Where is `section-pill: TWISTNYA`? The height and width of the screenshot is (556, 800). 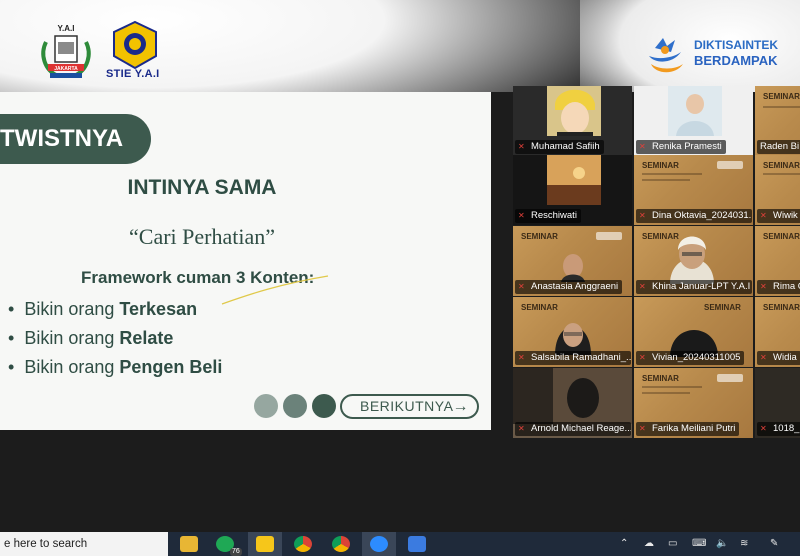 section-pill: TWISTNYA is located at coordinates (75, 139).